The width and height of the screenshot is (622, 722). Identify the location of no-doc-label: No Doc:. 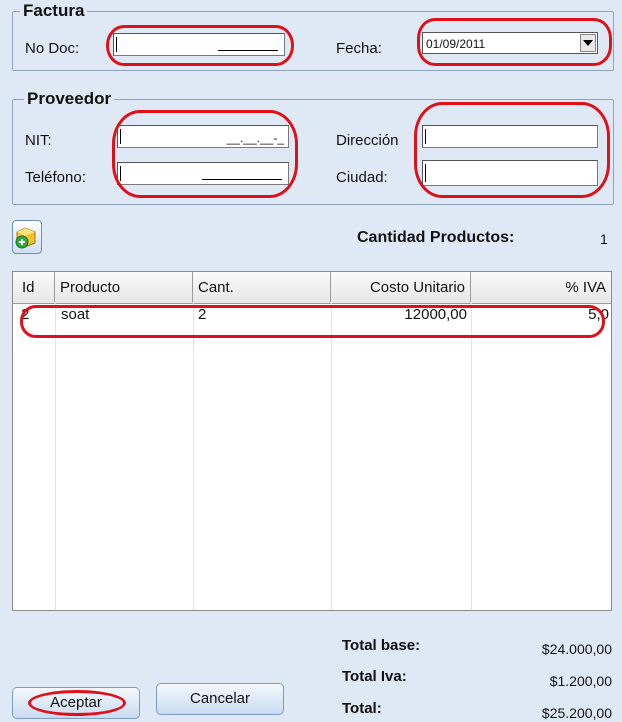
(52, 48).